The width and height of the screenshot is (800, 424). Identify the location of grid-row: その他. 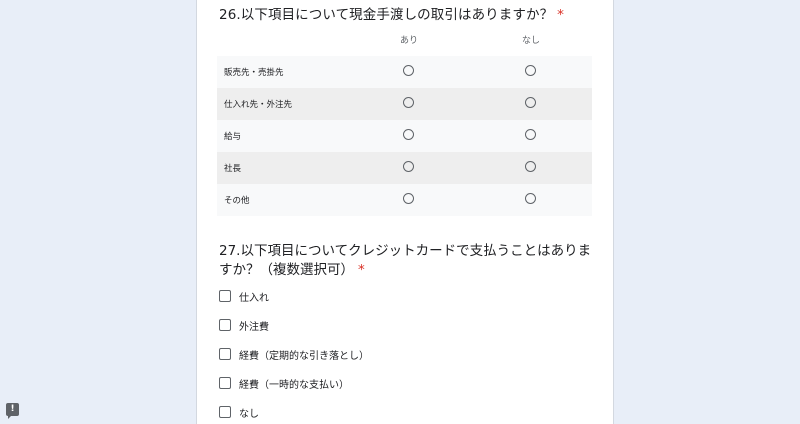
(404, 200).